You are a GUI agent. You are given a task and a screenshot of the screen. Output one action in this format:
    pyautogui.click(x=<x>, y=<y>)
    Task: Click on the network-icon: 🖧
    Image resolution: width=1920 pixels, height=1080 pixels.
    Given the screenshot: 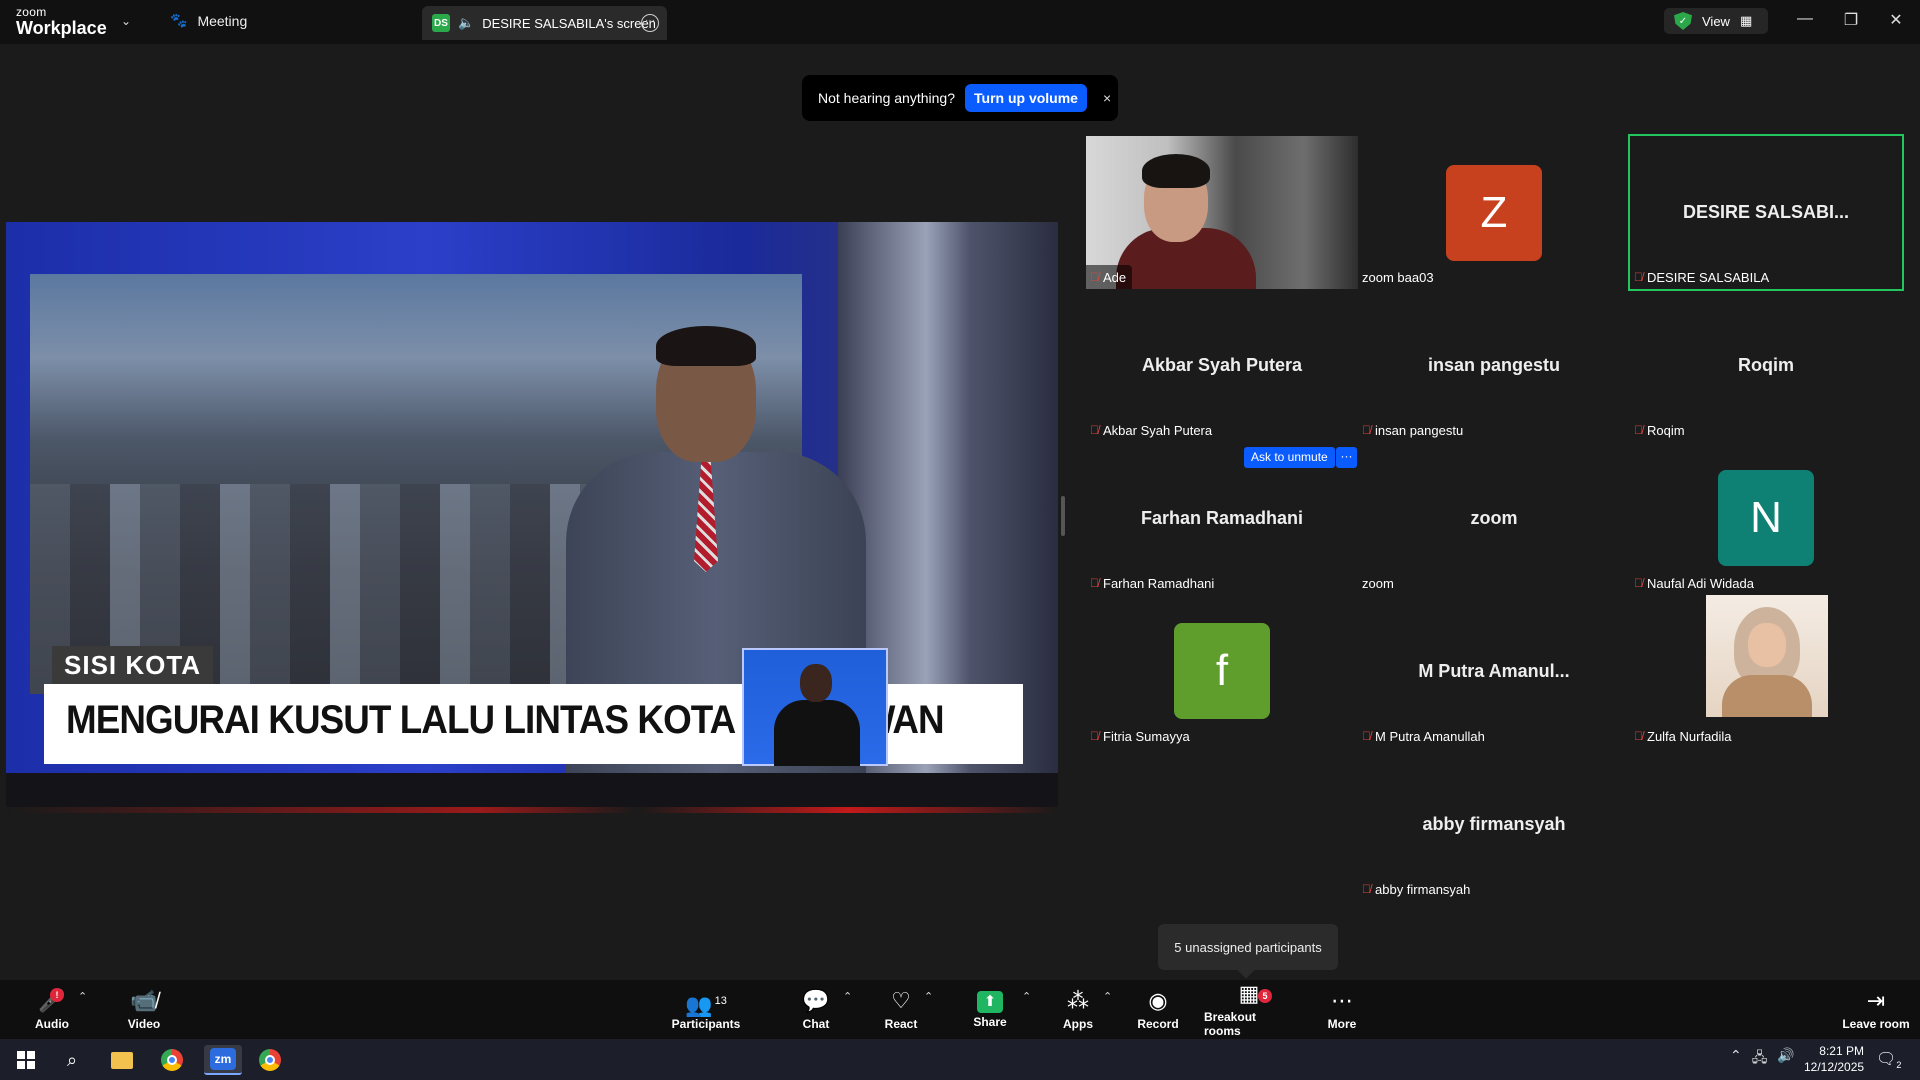 What is the action you would take?
    pyautogui.click(x=1760, y=1059)
    